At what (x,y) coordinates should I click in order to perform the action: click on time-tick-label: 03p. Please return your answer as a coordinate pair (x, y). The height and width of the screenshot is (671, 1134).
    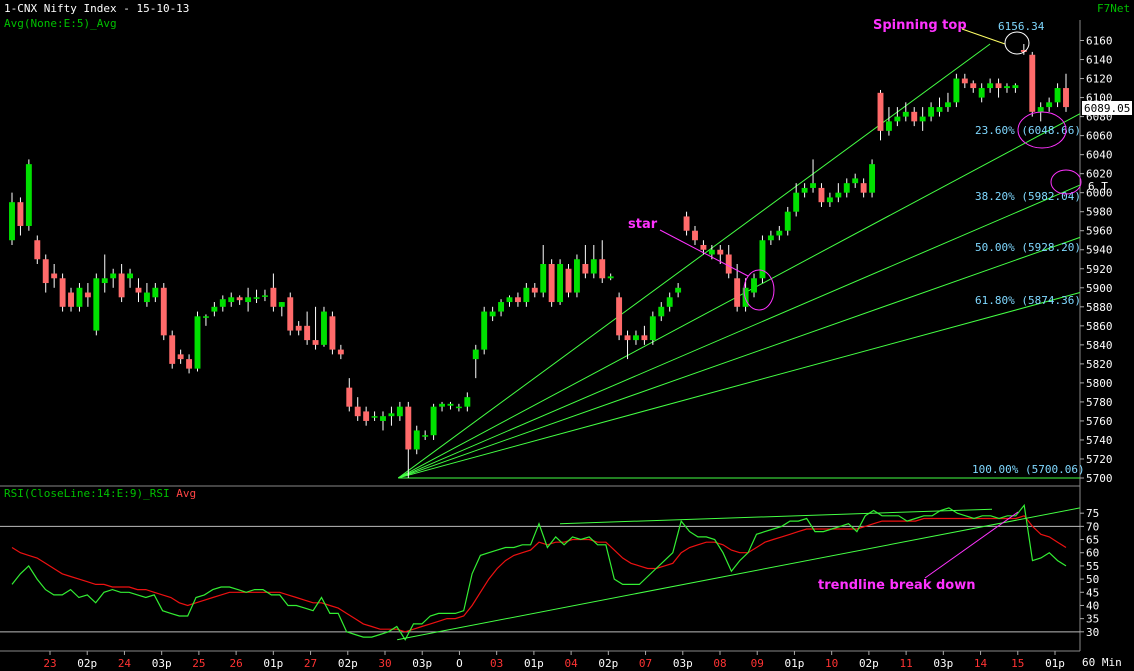
    Looking at the image, I should click on (162, 663).